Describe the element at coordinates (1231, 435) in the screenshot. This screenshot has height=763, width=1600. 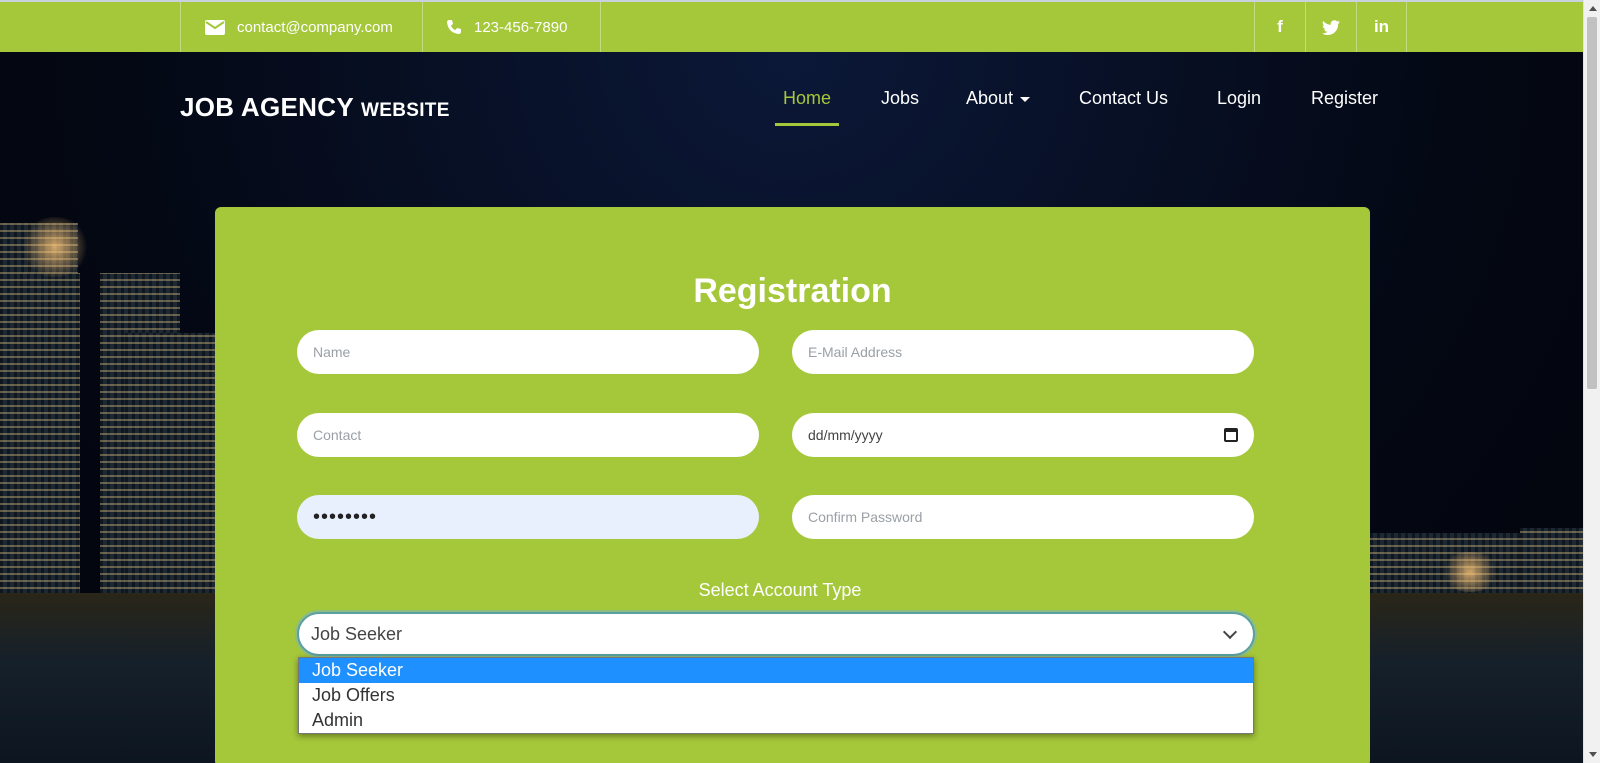
I see `calendar-icon` at that location.